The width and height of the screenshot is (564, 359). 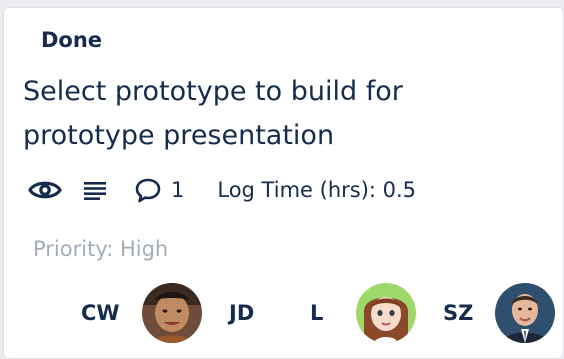 I want to click on status-label: Done, so click(x=72, y=40).